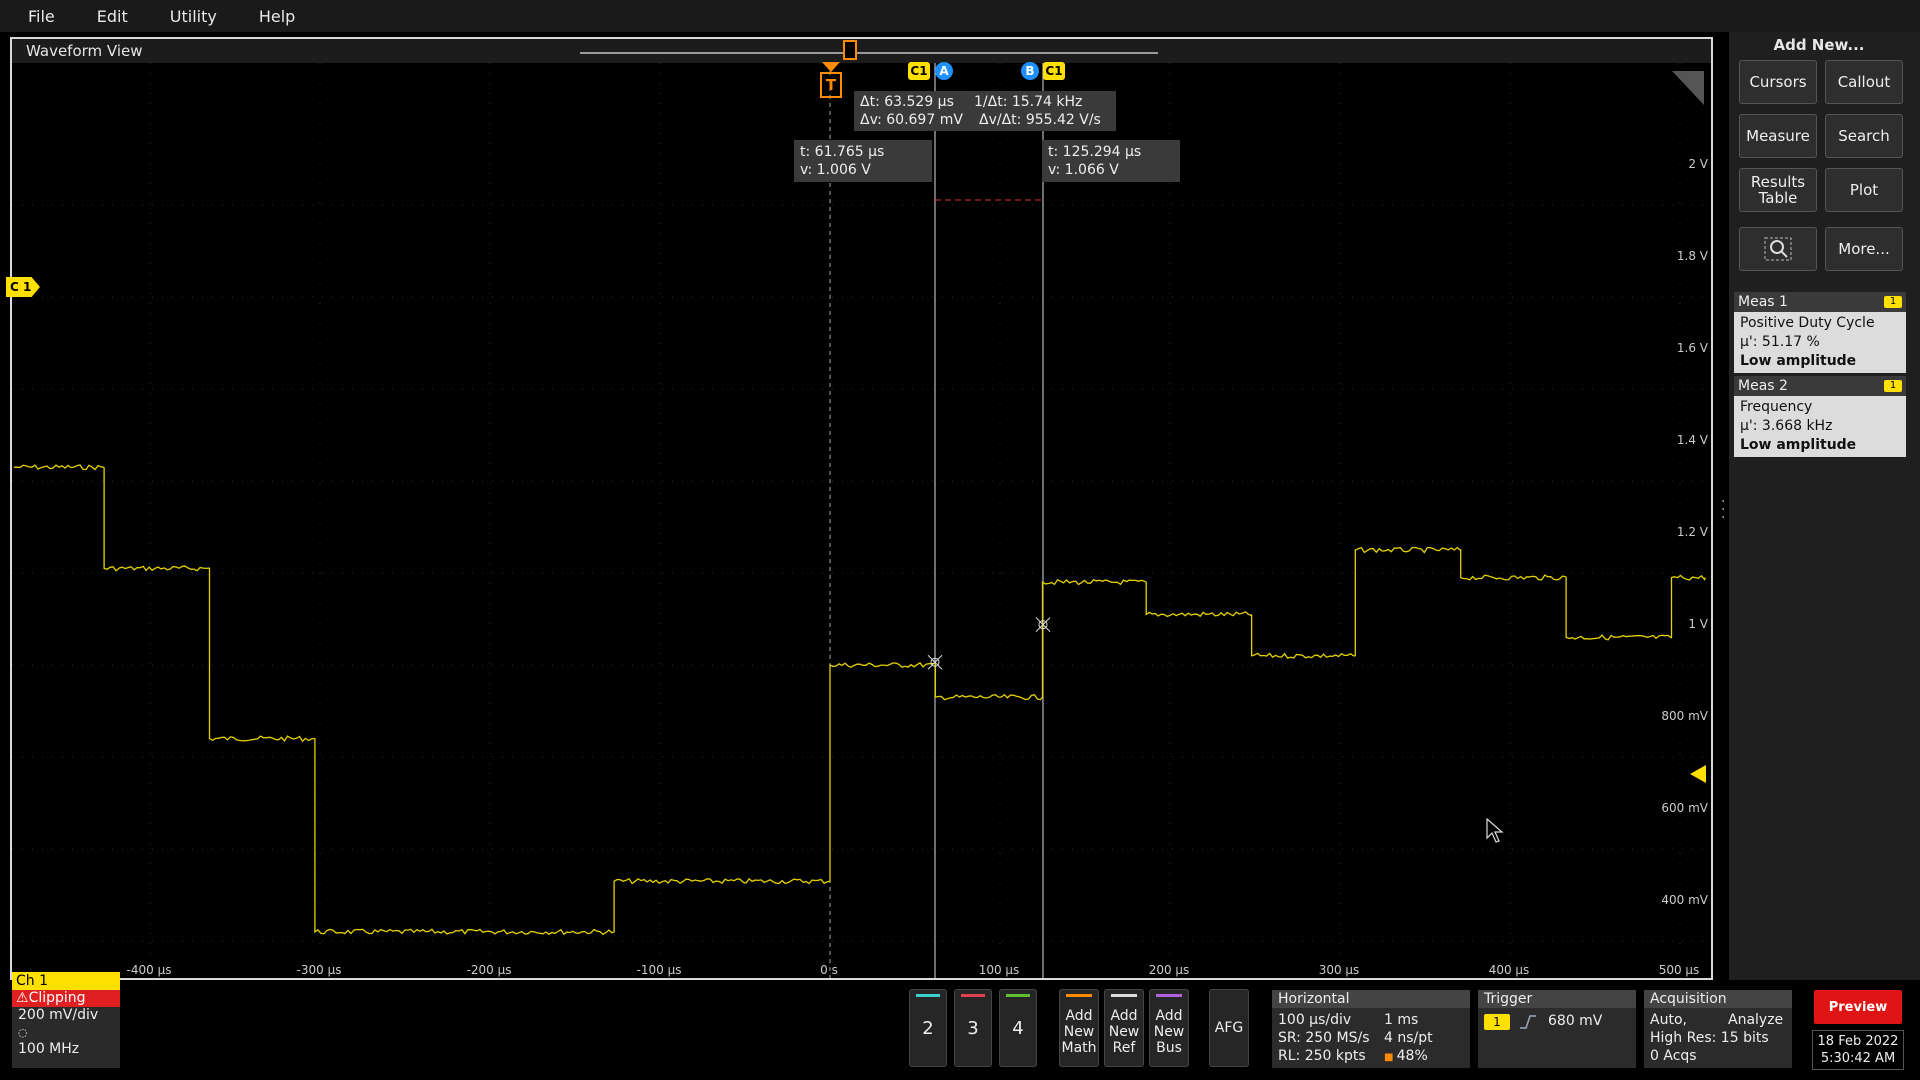 This screenshot has height=1080, width=1920. I want to click on waveform-view-title: Waveform View, so click(84, 51).